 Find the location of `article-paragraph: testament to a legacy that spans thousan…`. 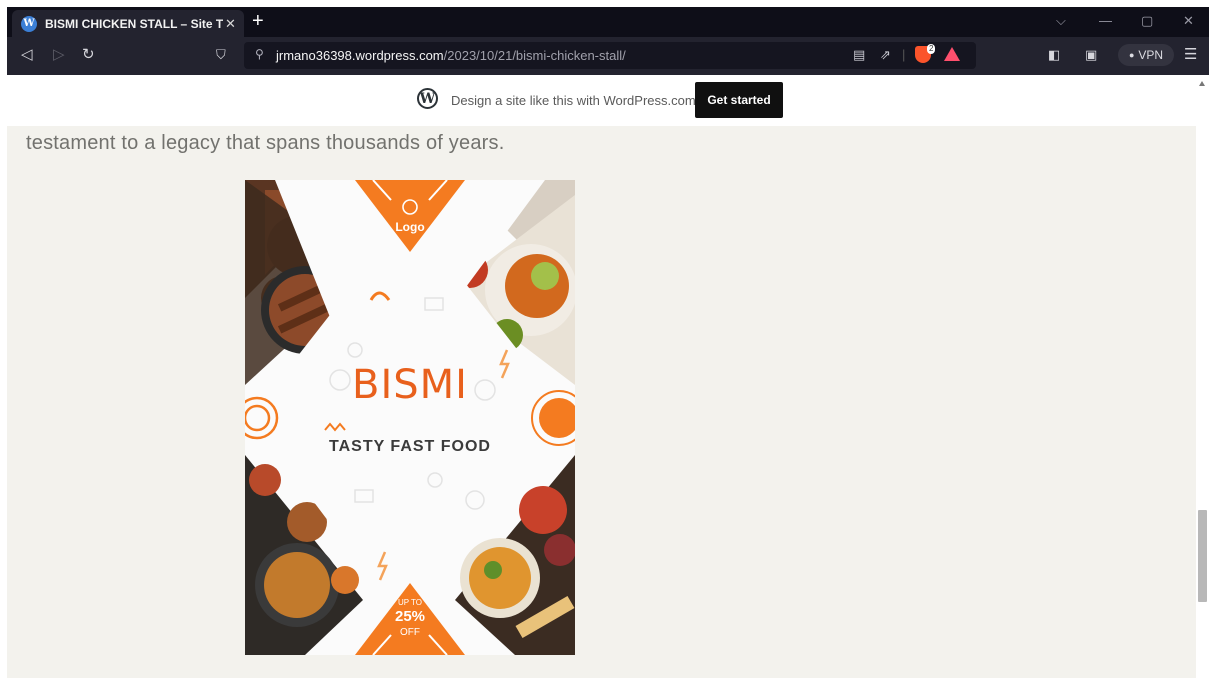

article-paragraph: testament to a legacy that spans thousan… is located at coordinates (265, 143).